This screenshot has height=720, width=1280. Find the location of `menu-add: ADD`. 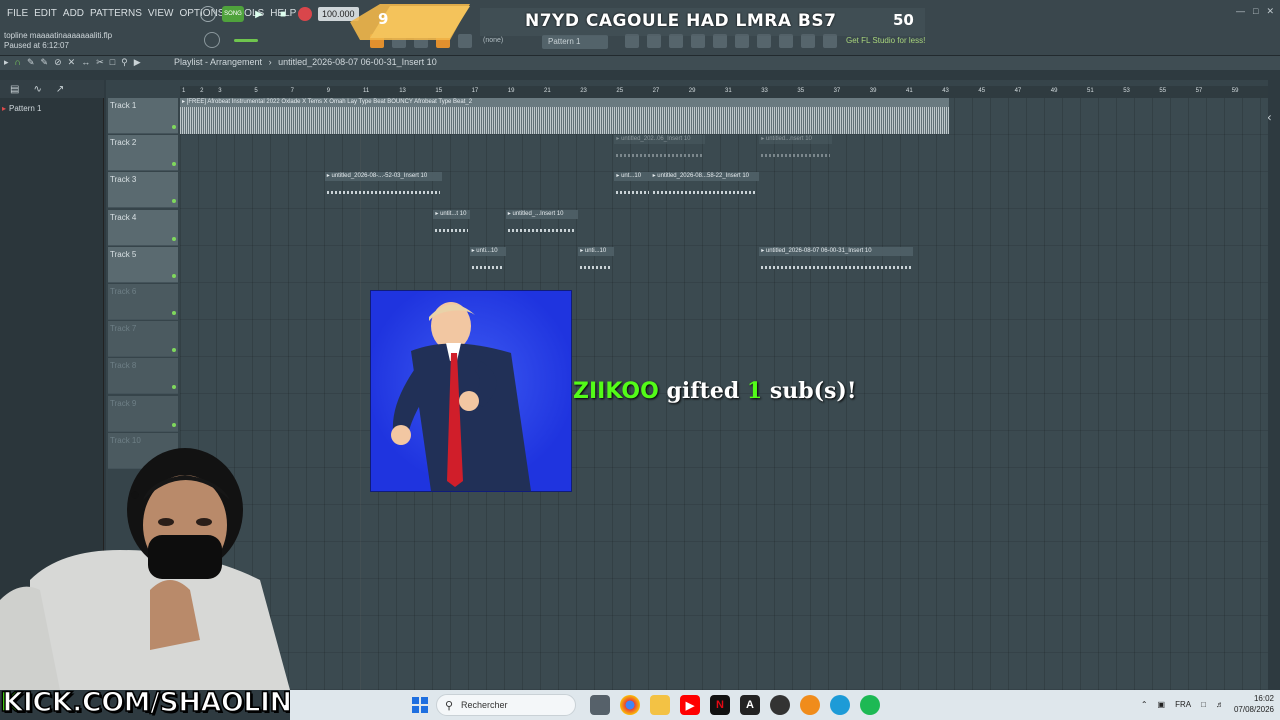

menu-add: ADD is located at coordinates (73, 13).